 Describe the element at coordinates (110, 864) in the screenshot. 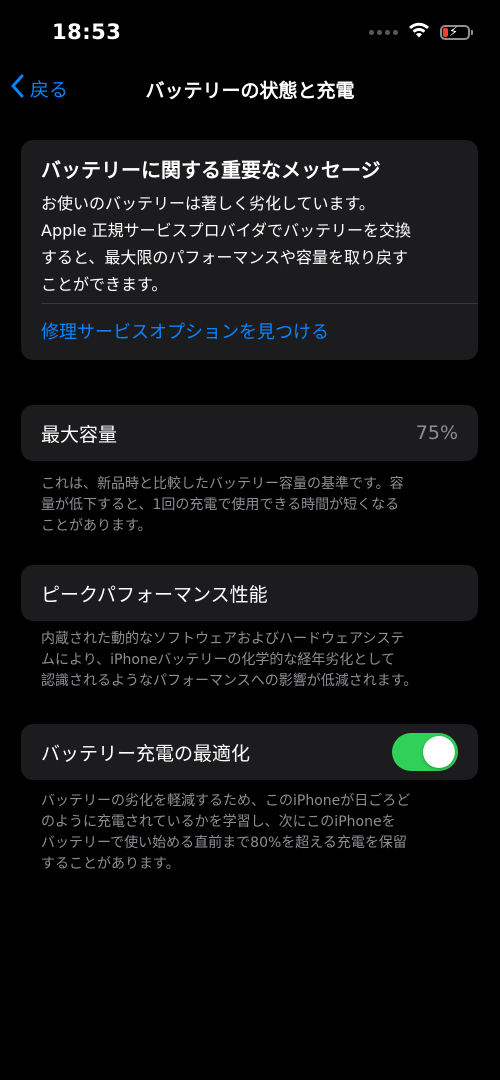

I see `footnote-line: することがあります。` at that location.